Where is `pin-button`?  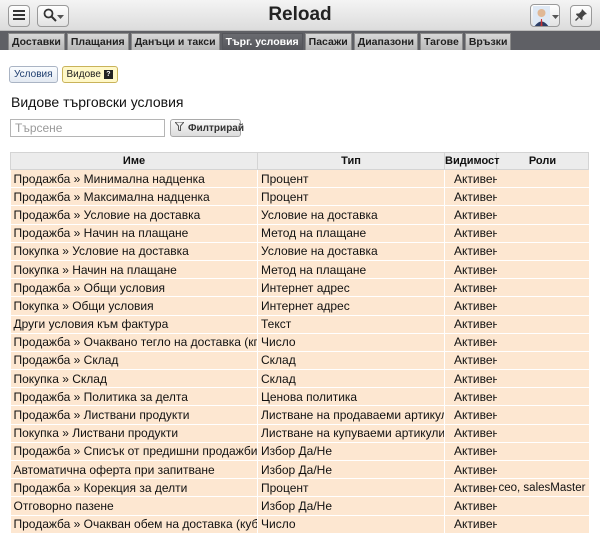 pin-button is located at coordinates (581, 16).